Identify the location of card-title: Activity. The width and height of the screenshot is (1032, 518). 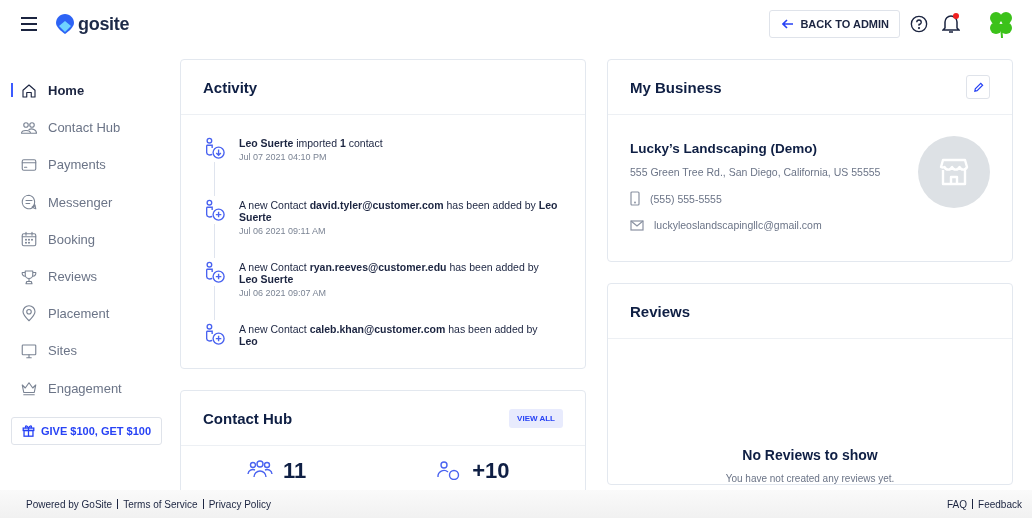
(230, 87).